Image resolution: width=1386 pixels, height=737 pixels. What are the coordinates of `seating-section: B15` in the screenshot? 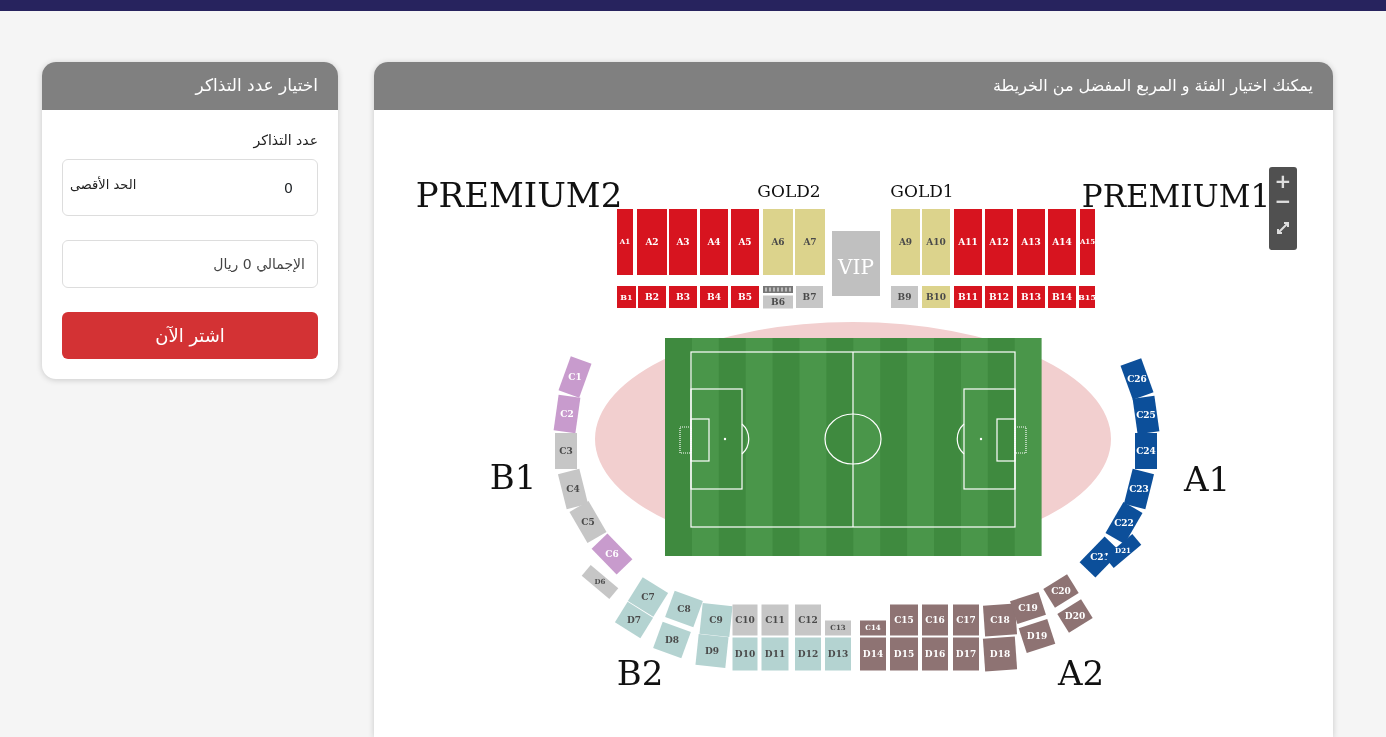 It's located at (1087, 297).